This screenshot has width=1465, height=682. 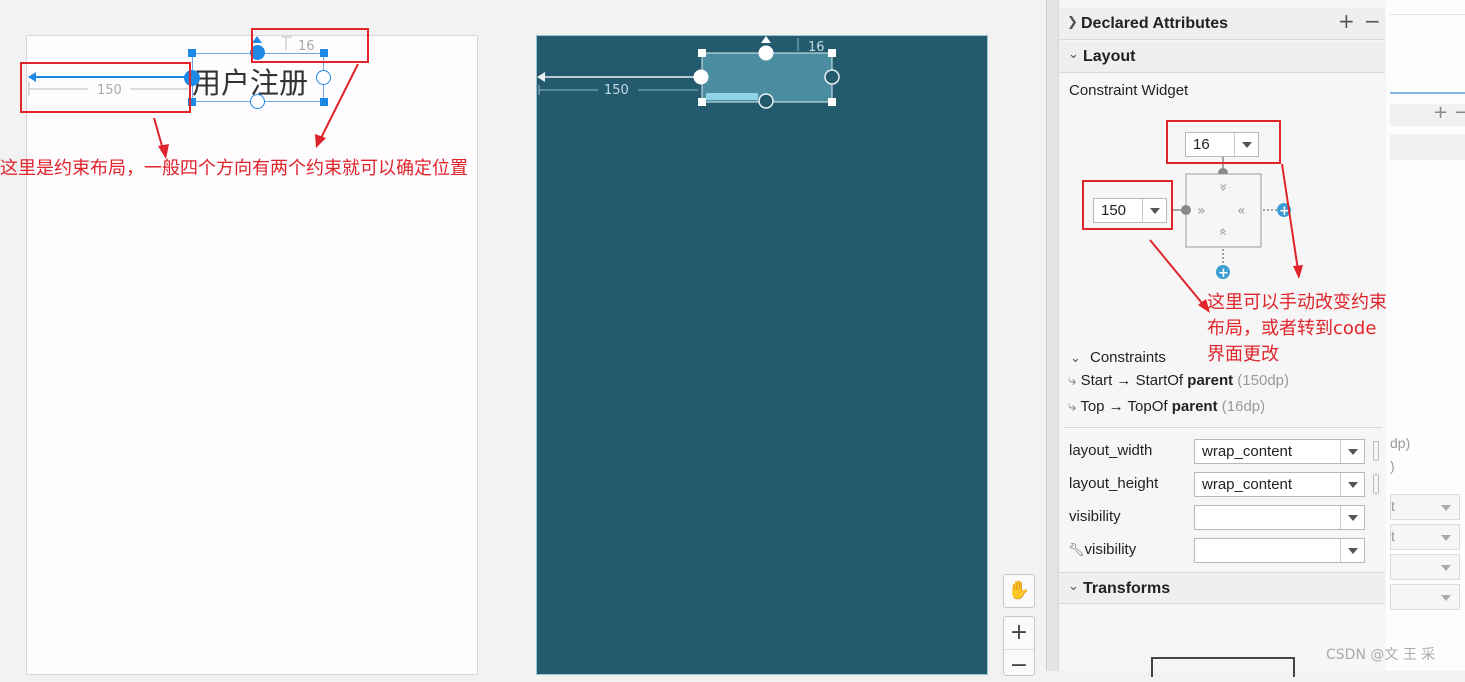 What do you see at coordinates (1052, 335) in the screenshot?
I see `panel-splitter` at bounding box center [1052, 335].